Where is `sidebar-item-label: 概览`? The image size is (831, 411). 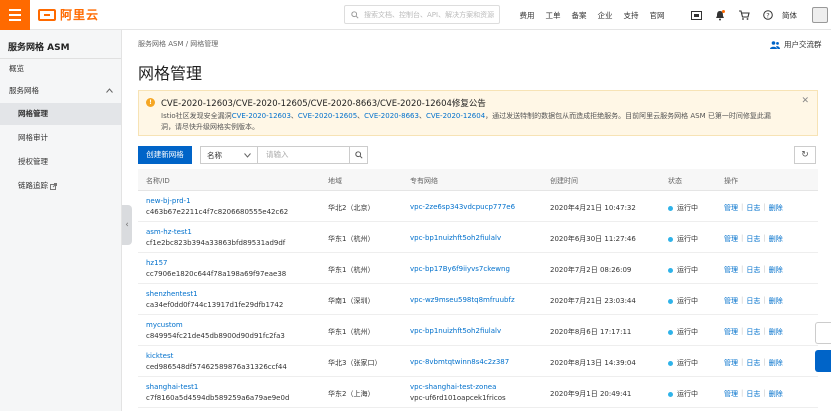
sidebar-item-label: 概览 is located at coordinates (16, 68).